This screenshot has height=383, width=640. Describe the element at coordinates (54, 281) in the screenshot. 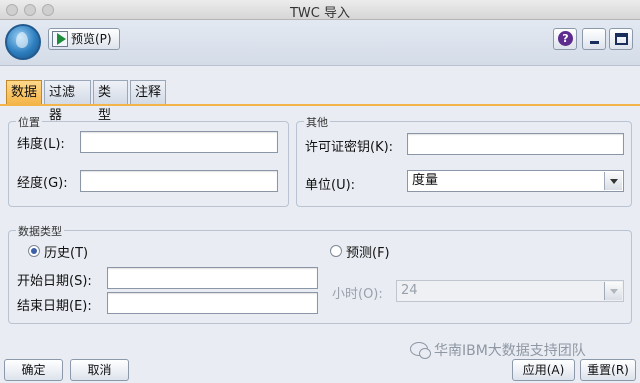

I see `start-date-label: 开始日期(S):` at that location.